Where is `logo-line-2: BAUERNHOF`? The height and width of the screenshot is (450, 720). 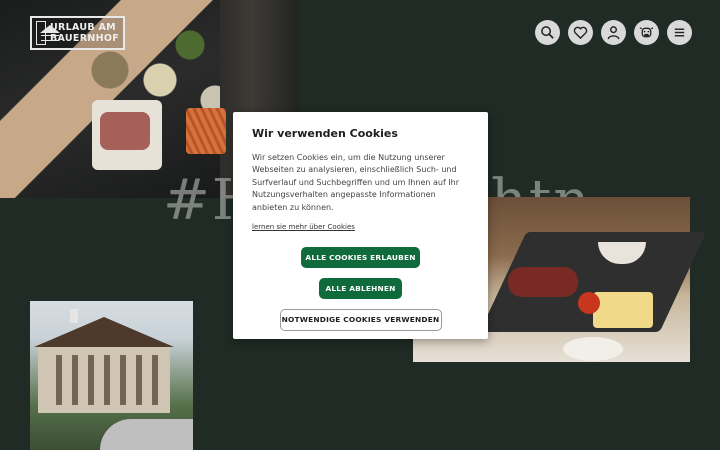 logo-line-2: BAUERNHOF is located at coordinates (84, 38).